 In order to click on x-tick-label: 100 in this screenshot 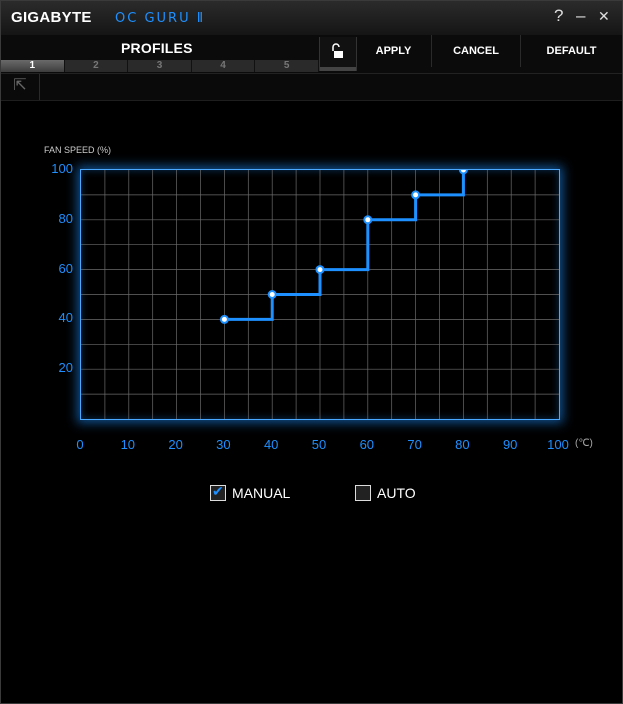, I will do `click(558, 444)`.